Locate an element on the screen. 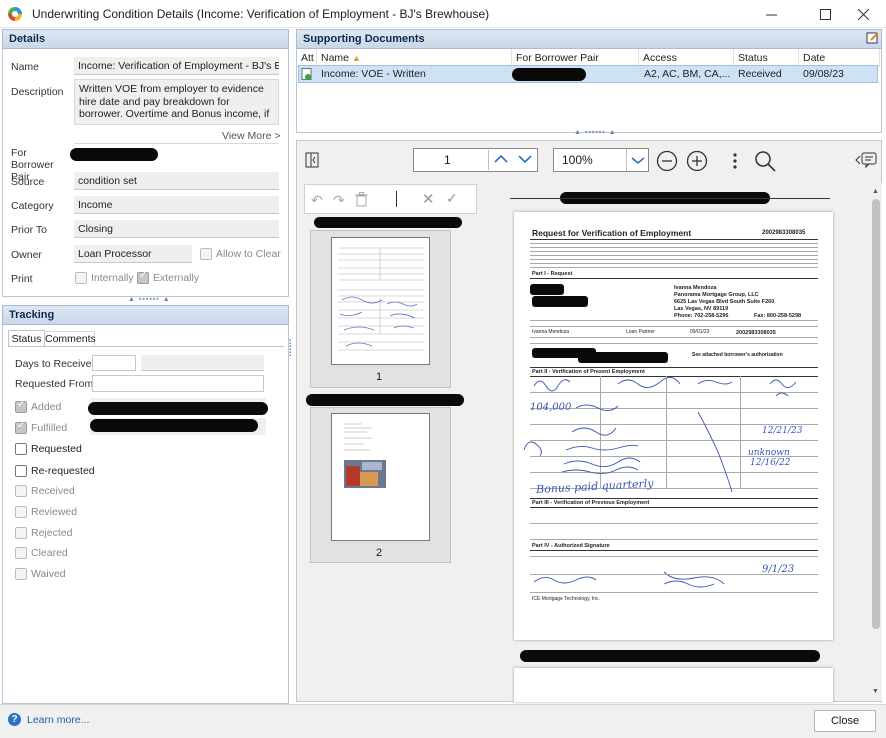 The image size is (886, 738). viewer-scrollbar: ▲ ▼ is located at coordinates (876, 442).